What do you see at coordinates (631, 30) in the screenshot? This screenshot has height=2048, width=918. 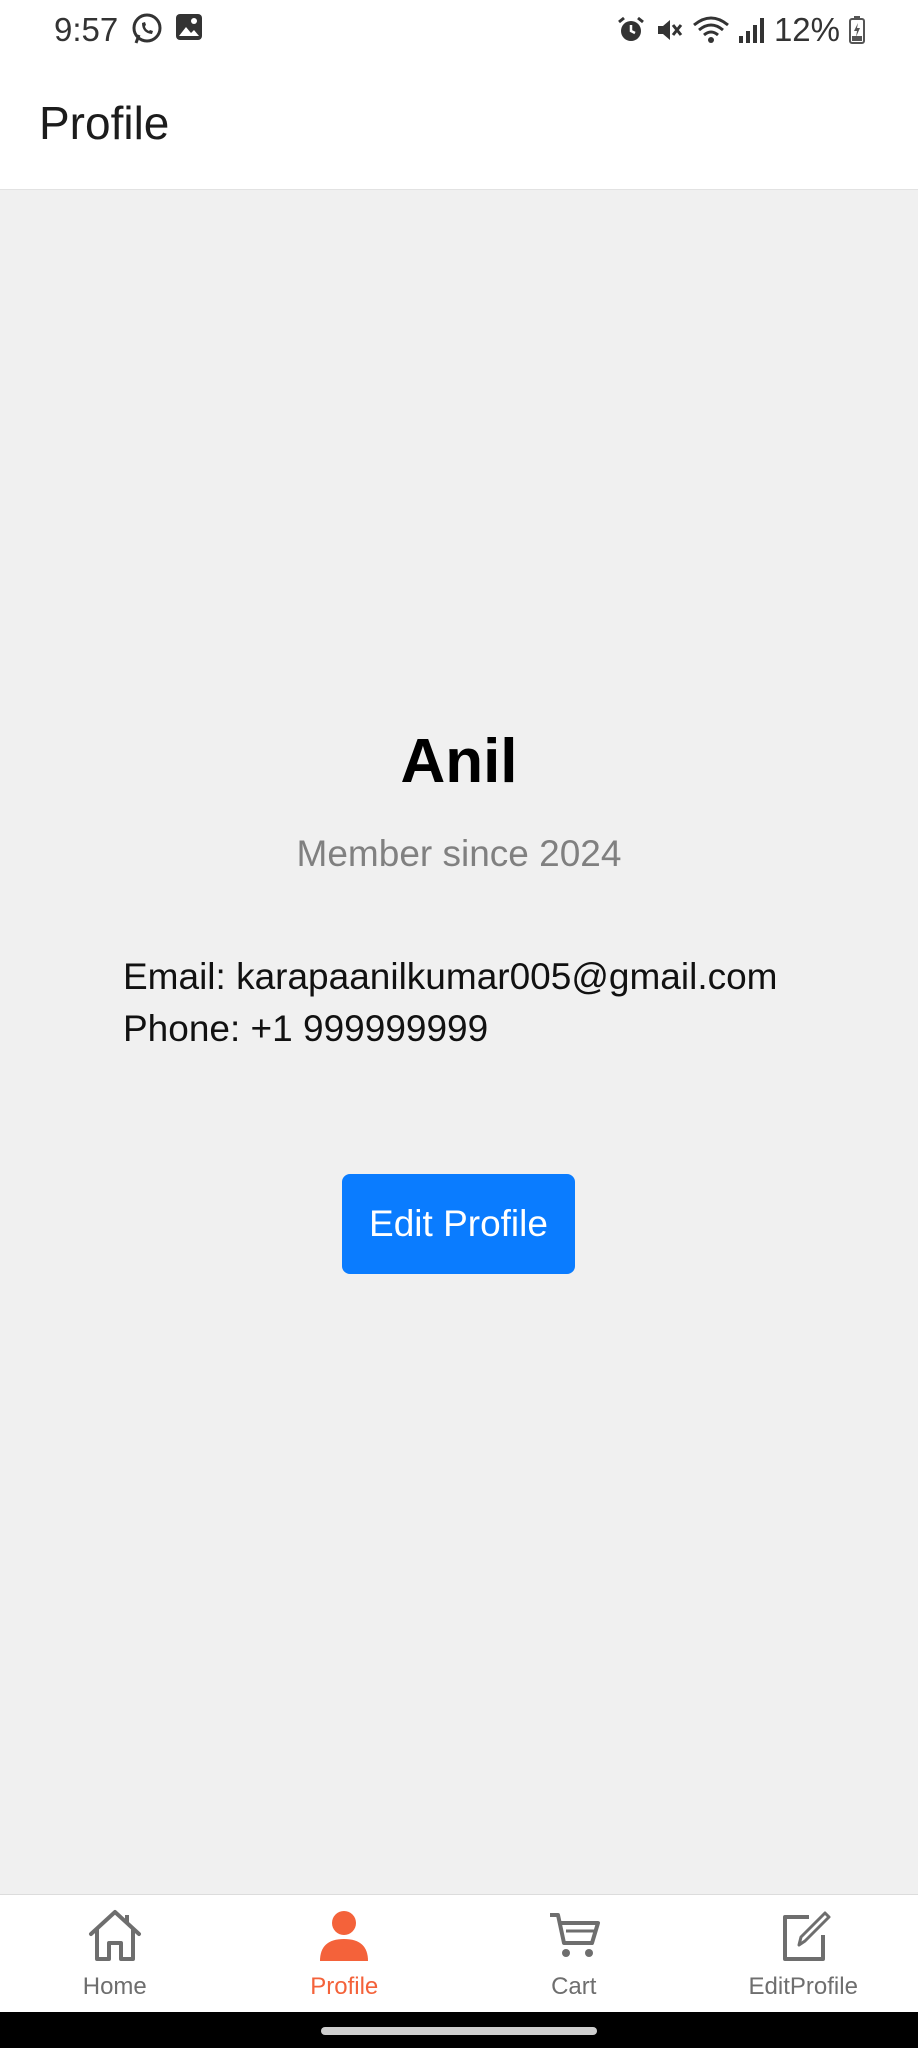 I see `alarm-icon` at bounding box center [631, 30].